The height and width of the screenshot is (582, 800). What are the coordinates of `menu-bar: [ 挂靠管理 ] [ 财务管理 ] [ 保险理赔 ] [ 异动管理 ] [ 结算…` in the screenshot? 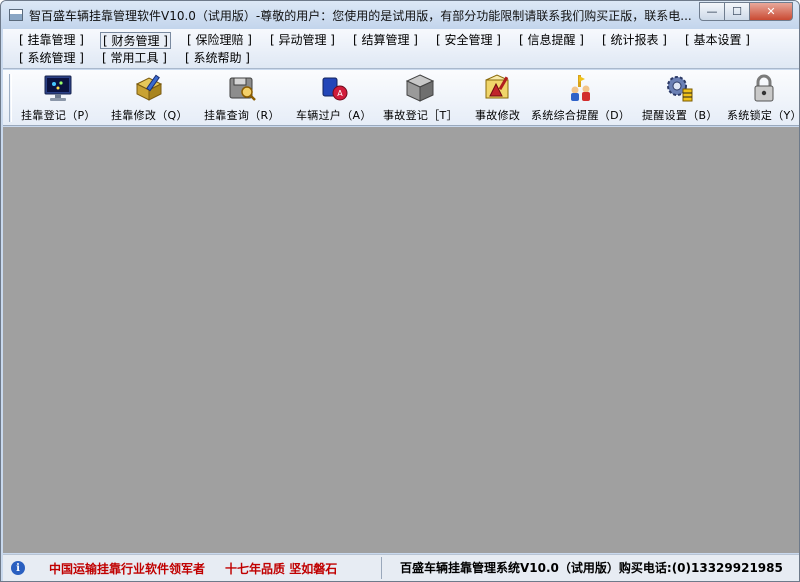 It's located at (401, 49).